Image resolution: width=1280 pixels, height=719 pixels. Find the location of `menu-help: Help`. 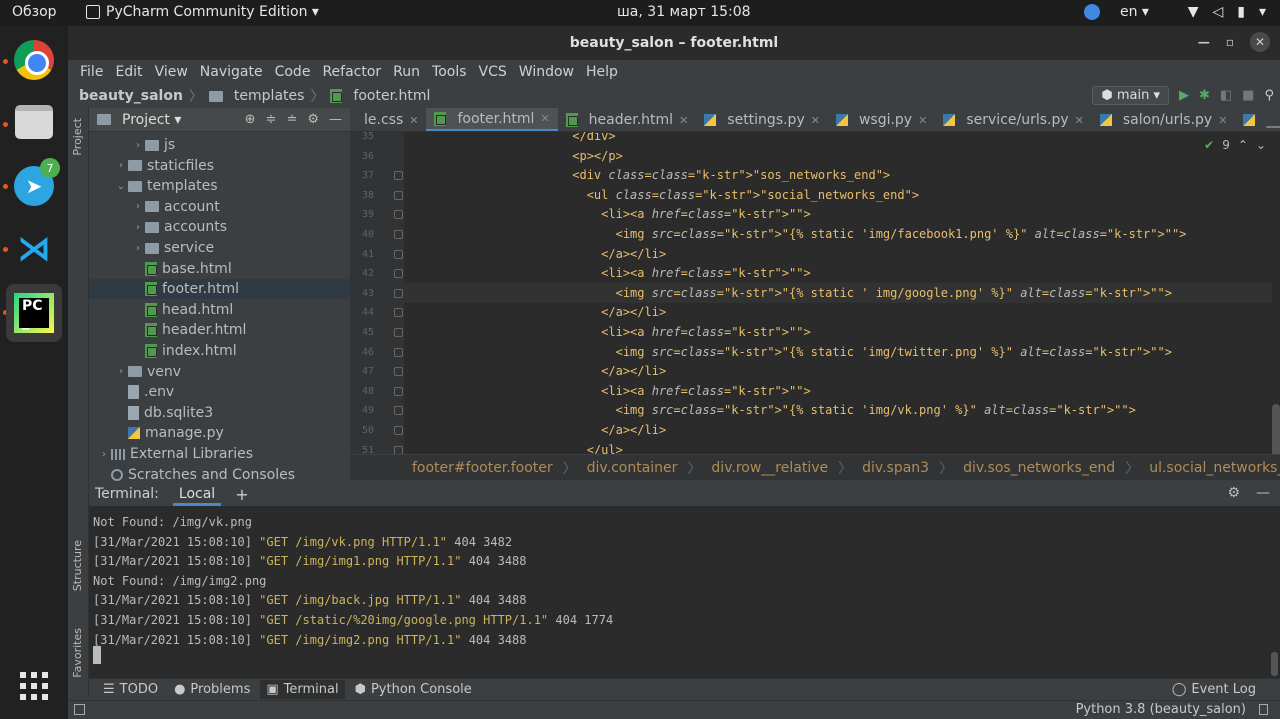

menu-help: Help is located at coordinates (602, 72).